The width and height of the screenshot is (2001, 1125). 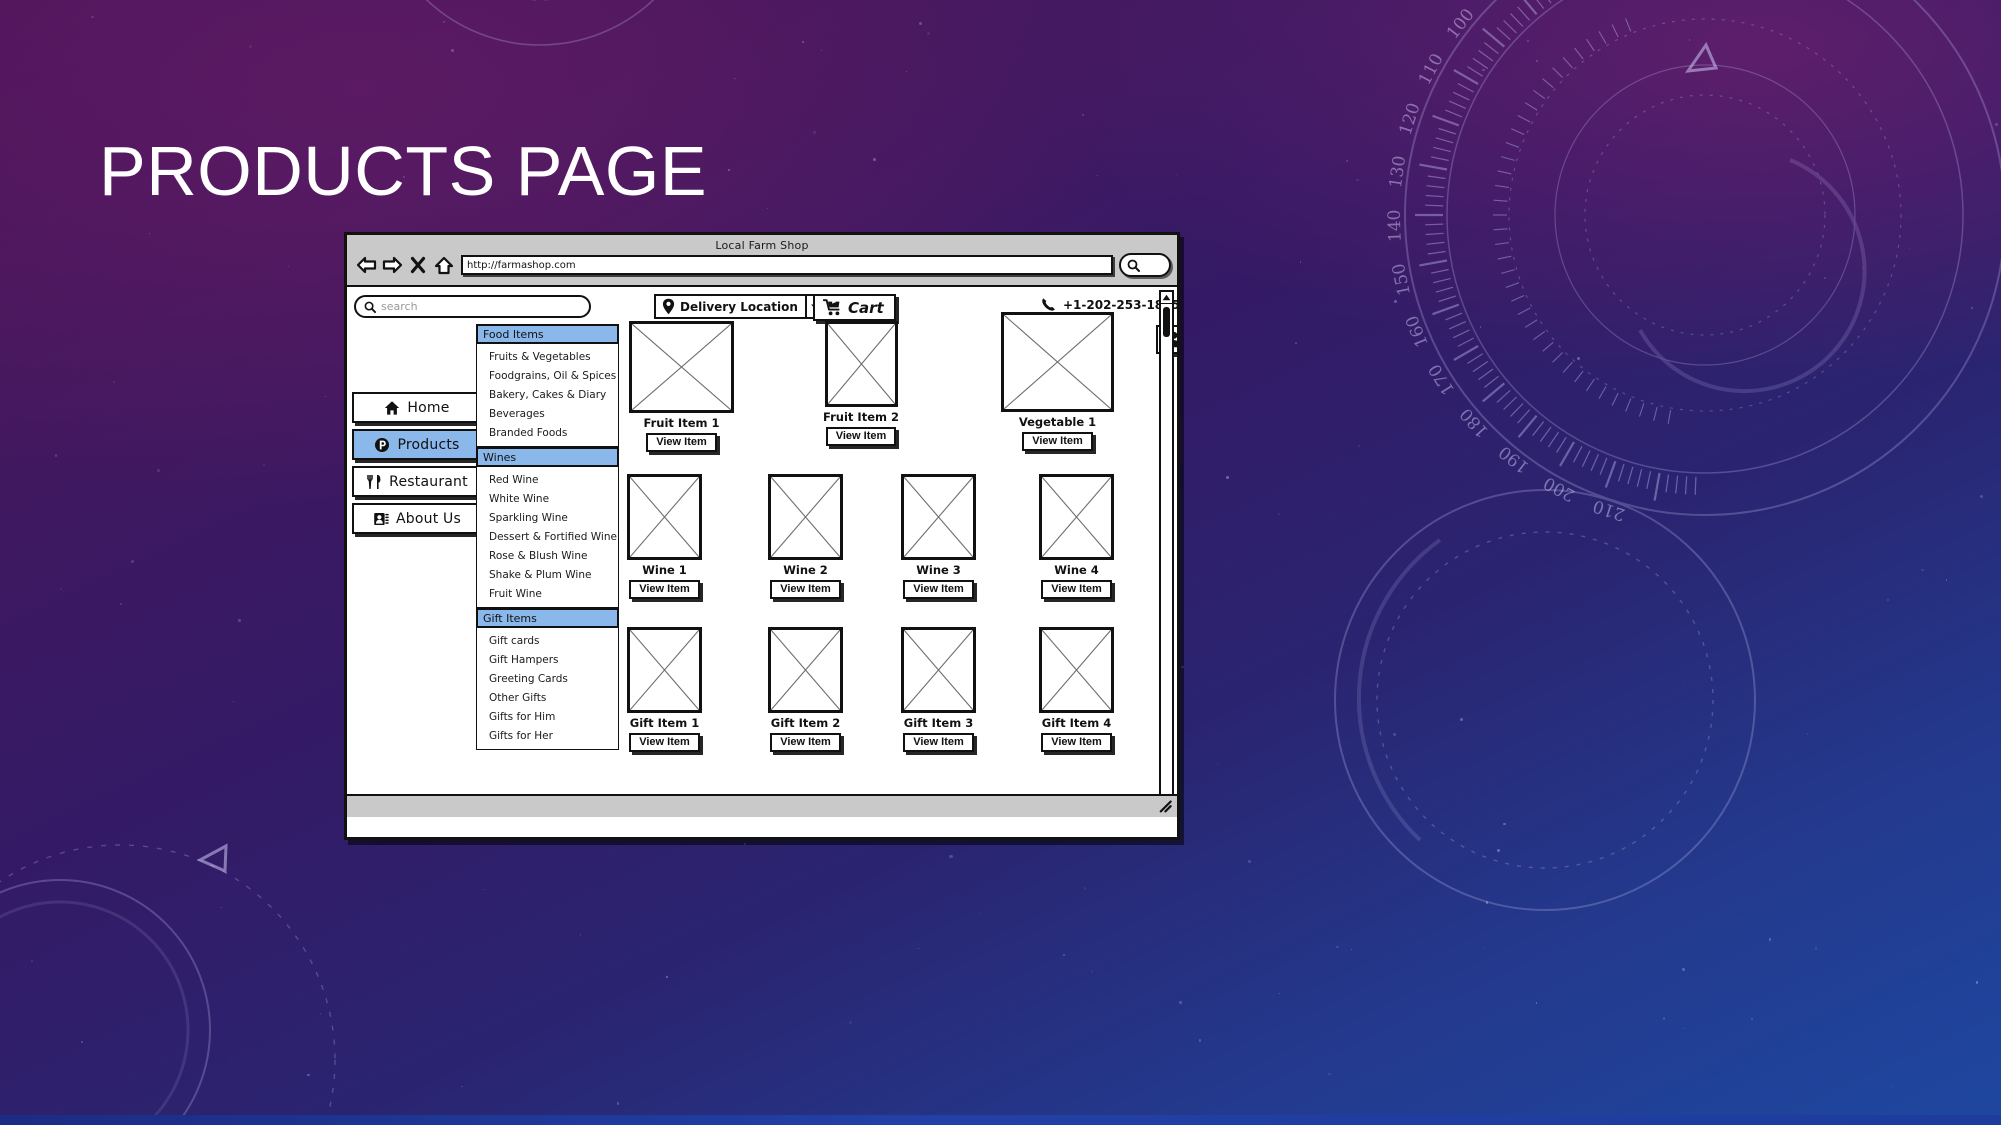 I want to click on product-name: Wine 3, so click(x=938, y=570).